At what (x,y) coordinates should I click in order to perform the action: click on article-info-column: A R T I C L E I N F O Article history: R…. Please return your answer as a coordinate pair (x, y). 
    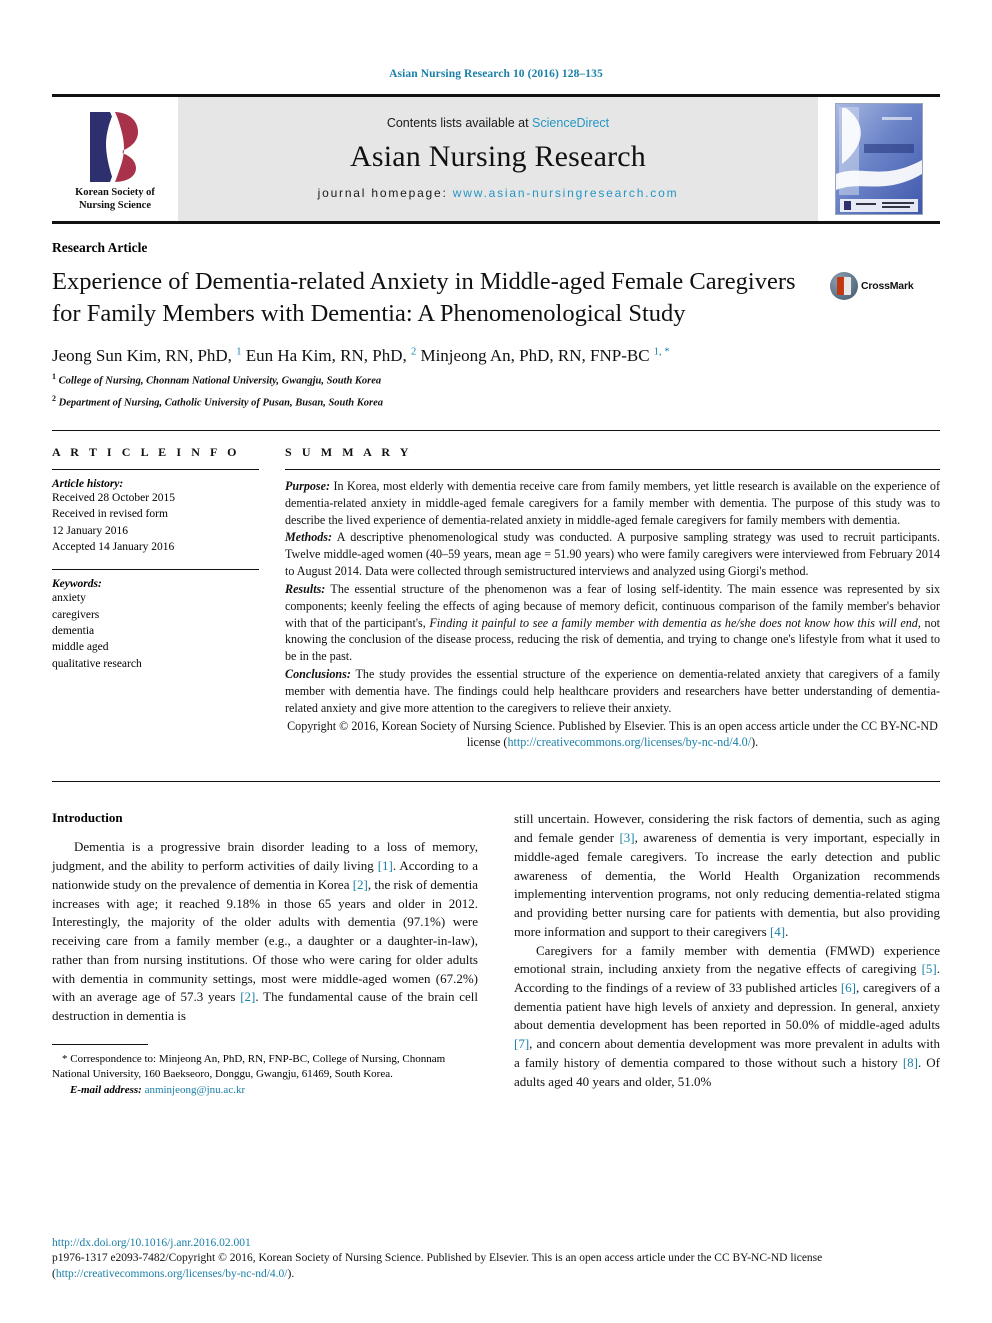
    Looking at the image, I should click on (168, 604).